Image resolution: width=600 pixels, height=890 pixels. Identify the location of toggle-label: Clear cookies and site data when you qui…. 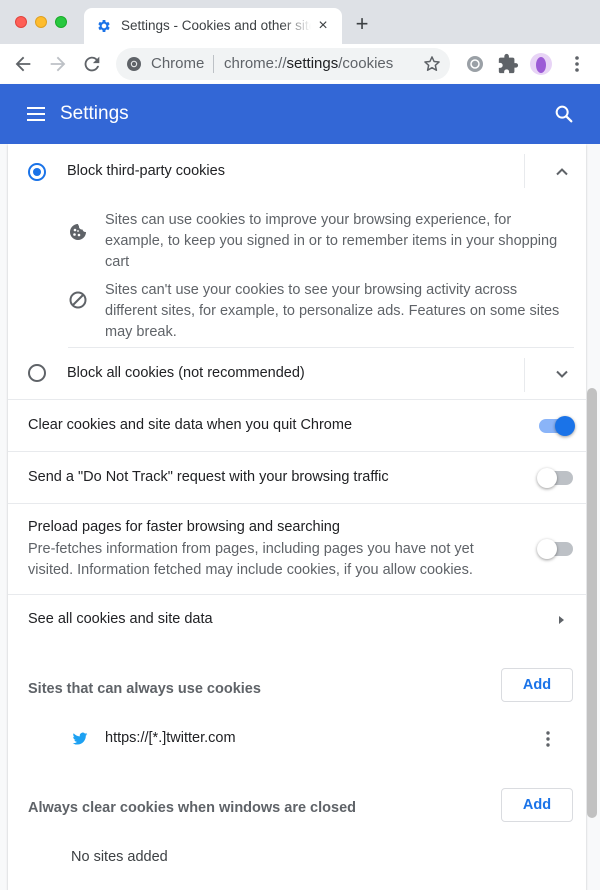
(190, 425).